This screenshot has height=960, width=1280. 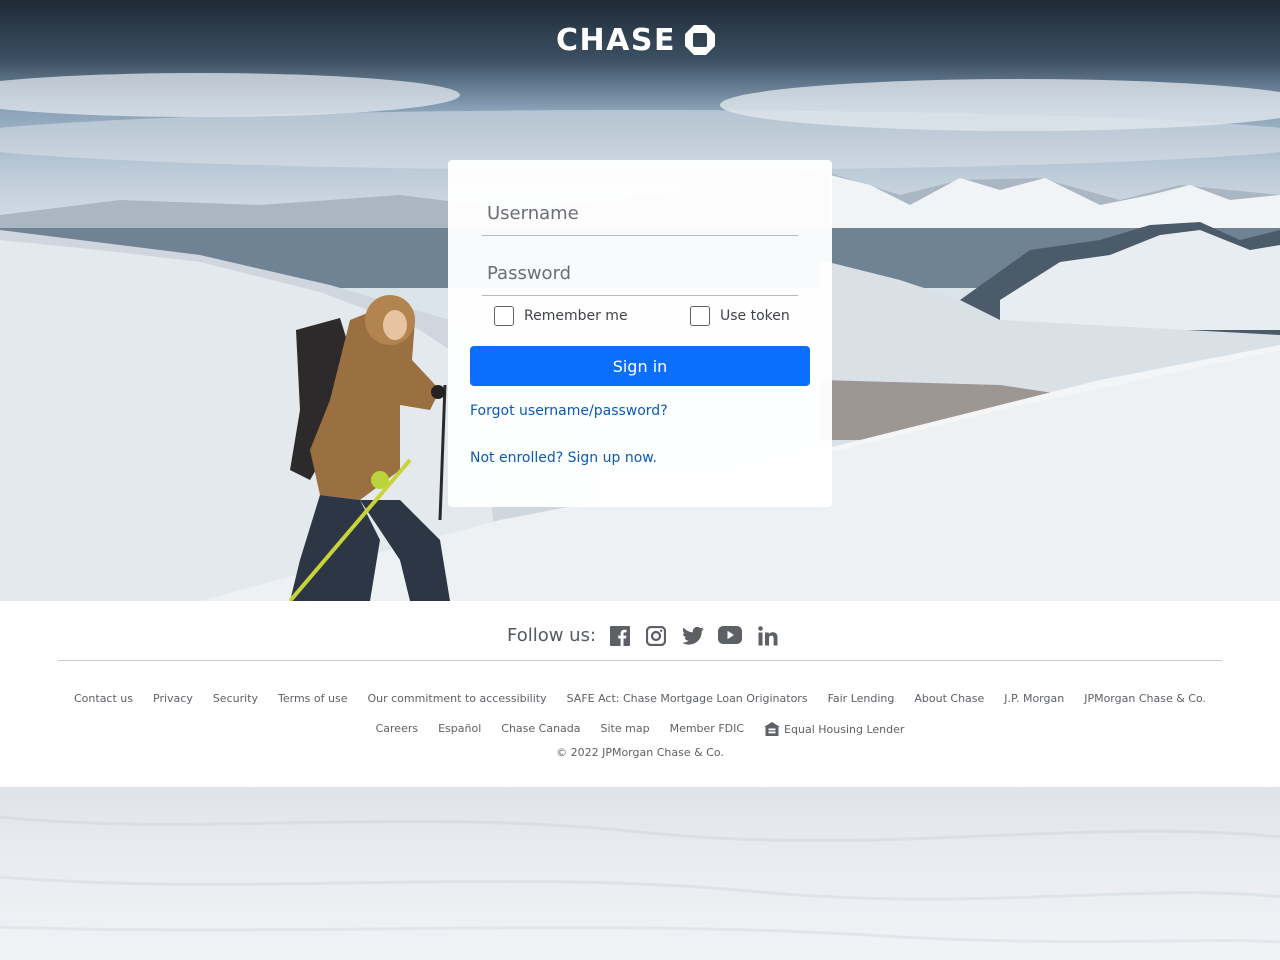 What do you see at coordinates (459, 729) in the screenshot?
I see `footer-link-espanol: Español` at bounding box center [459, 729].